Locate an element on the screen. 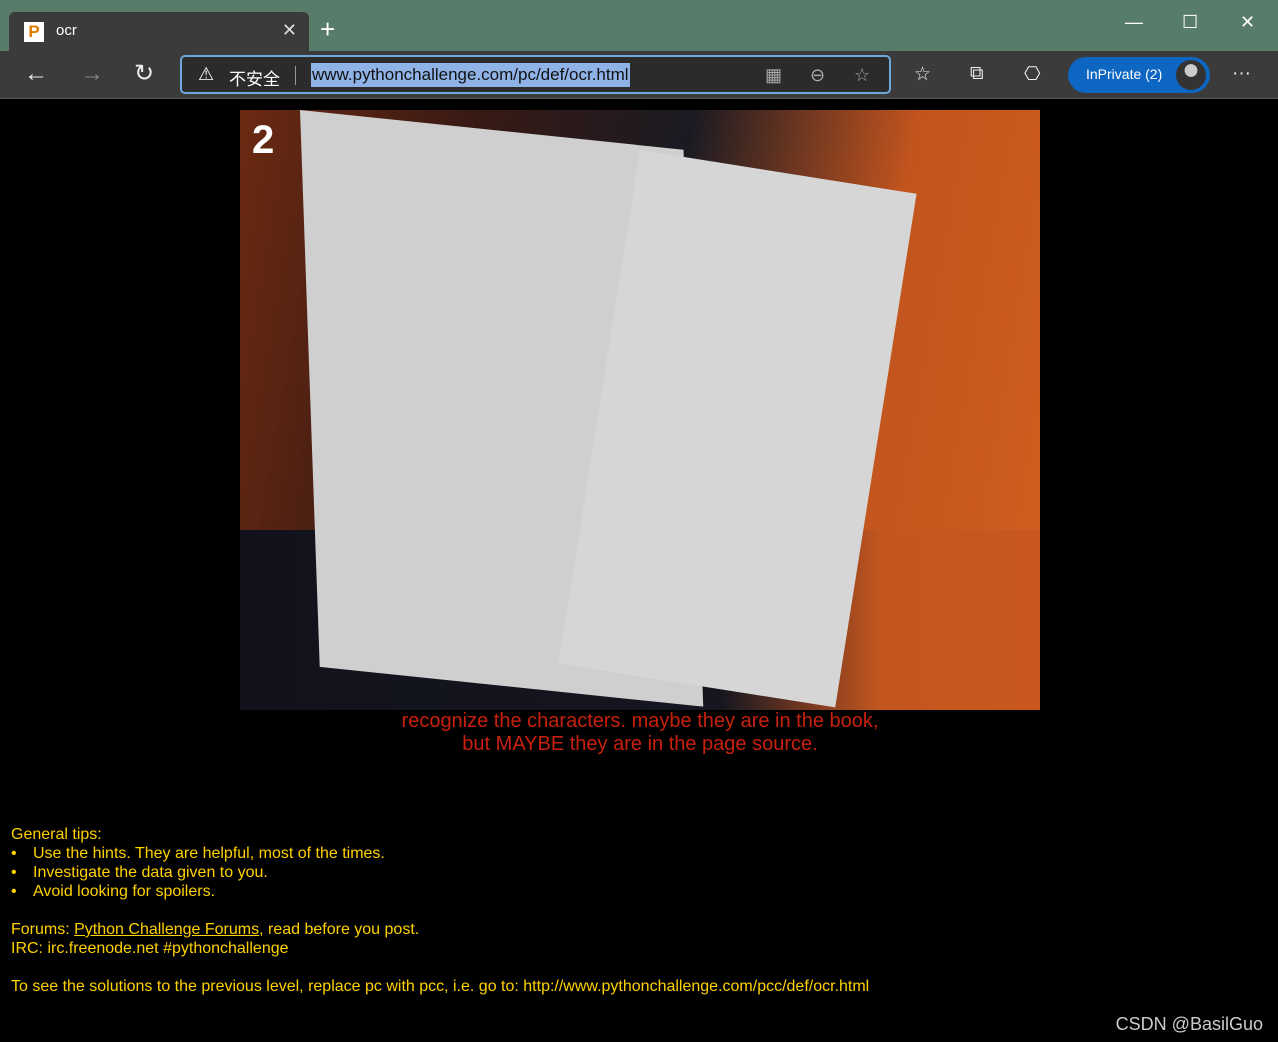 The image size is (1278, 1042). browser-tab: P ocr ✕ is located at coordinates (159, 31).